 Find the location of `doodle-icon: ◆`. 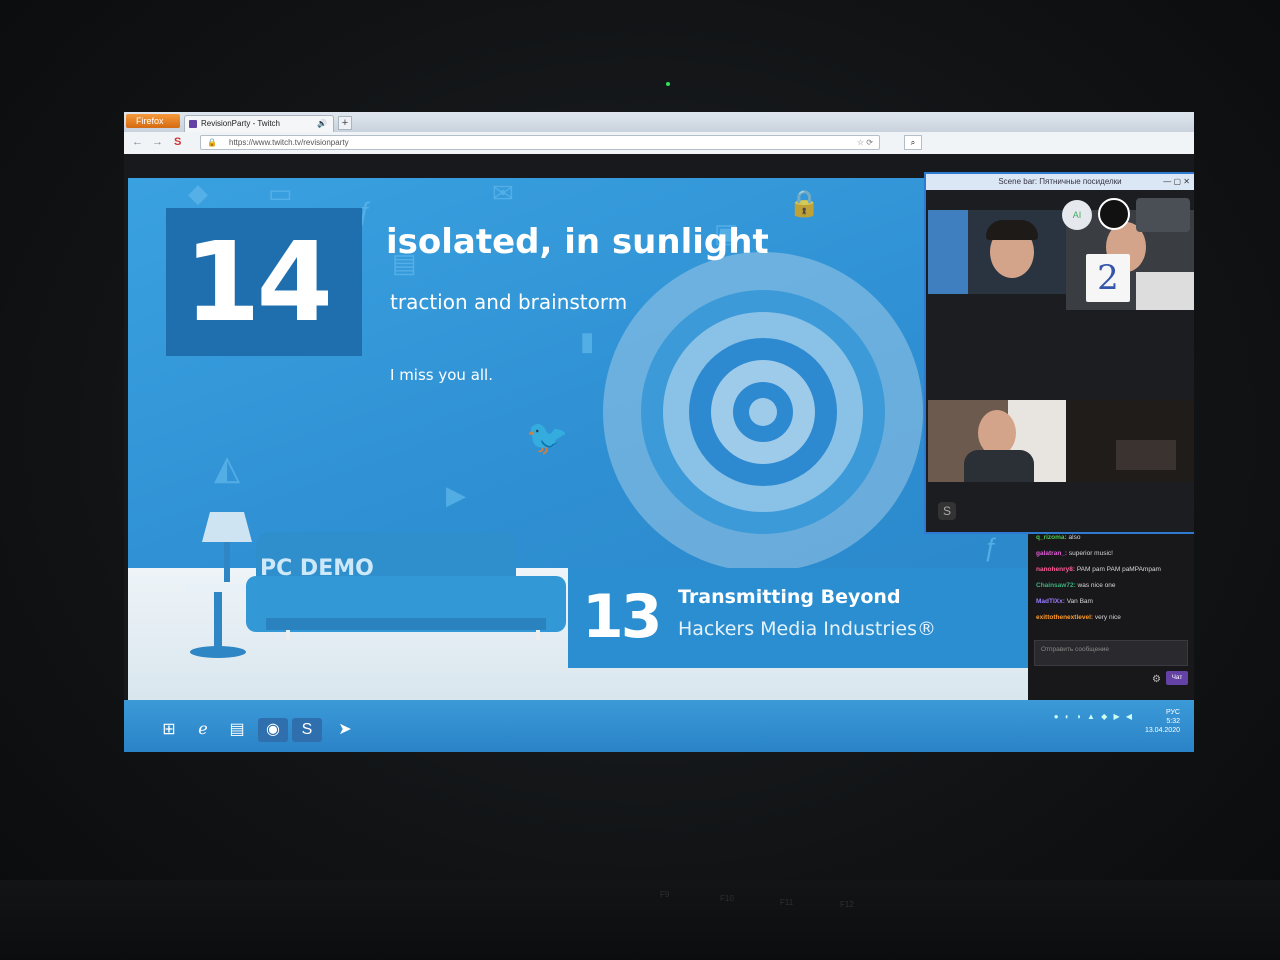

doodle-icon: ◆ is located at coordinates (198, 193).